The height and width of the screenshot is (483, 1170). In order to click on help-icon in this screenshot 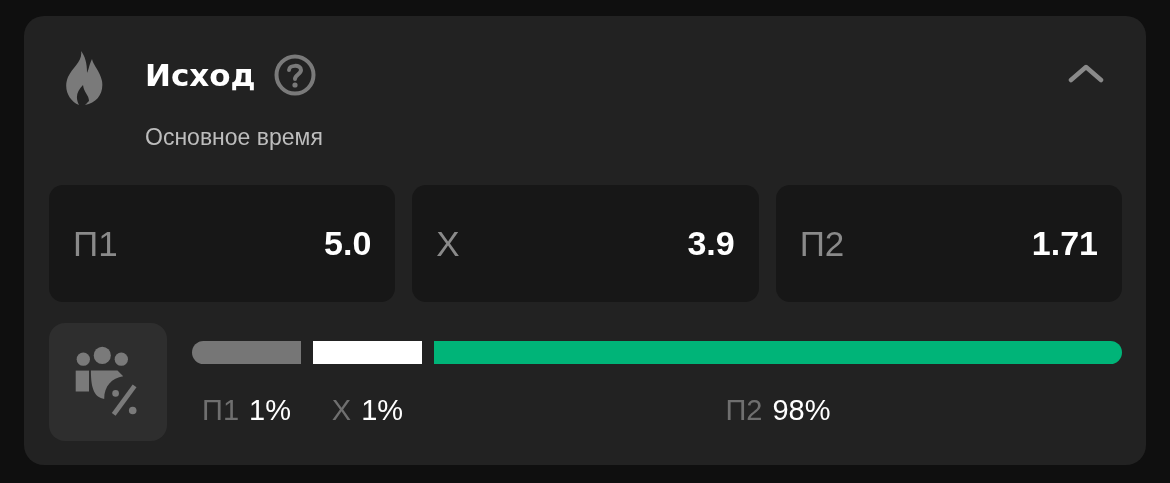, I will do `click(294, 75)`.